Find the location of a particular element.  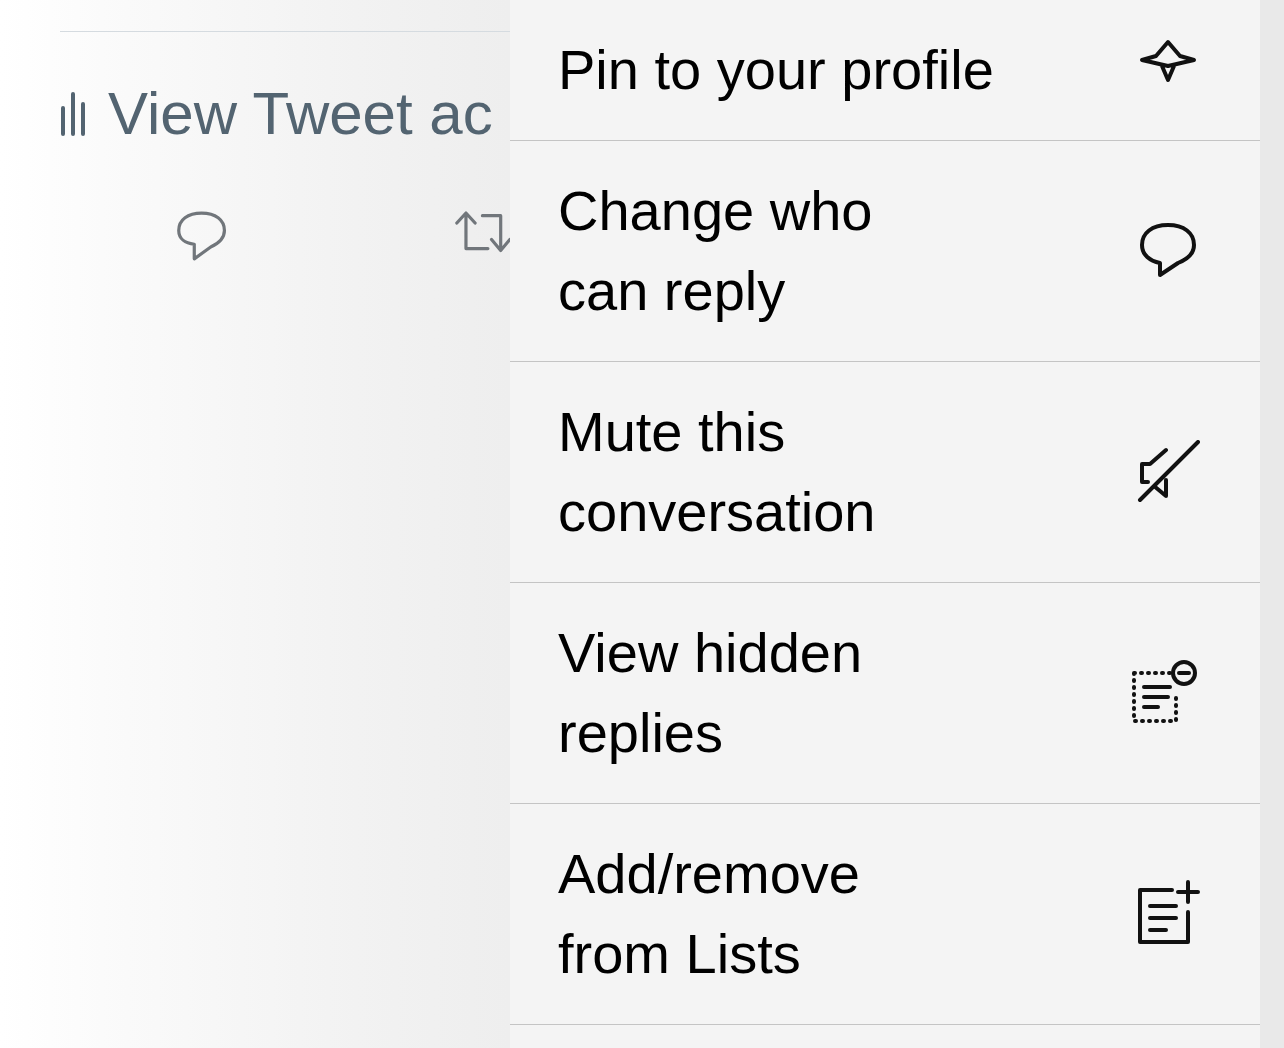

muted-speaker-icon is located at coordinates (1168, 472).